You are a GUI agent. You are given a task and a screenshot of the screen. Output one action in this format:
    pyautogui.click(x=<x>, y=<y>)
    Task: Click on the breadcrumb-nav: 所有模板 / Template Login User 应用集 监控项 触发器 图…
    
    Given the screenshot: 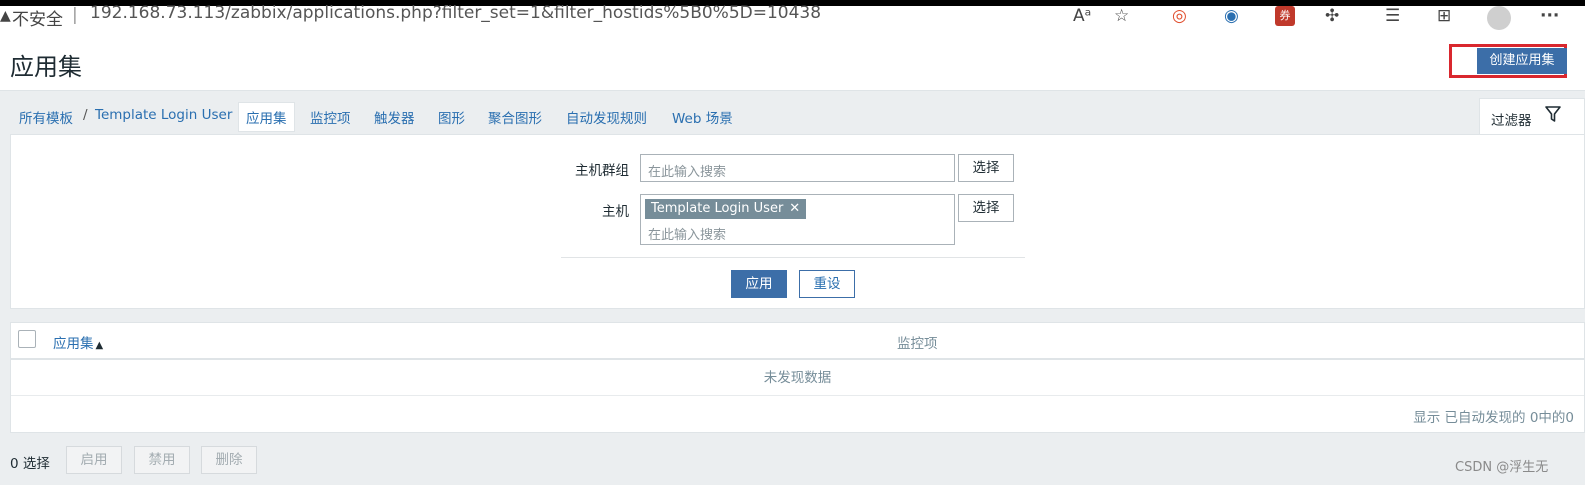 What is the action you would take?
    pyautogui.click(x=792, y=112)
    